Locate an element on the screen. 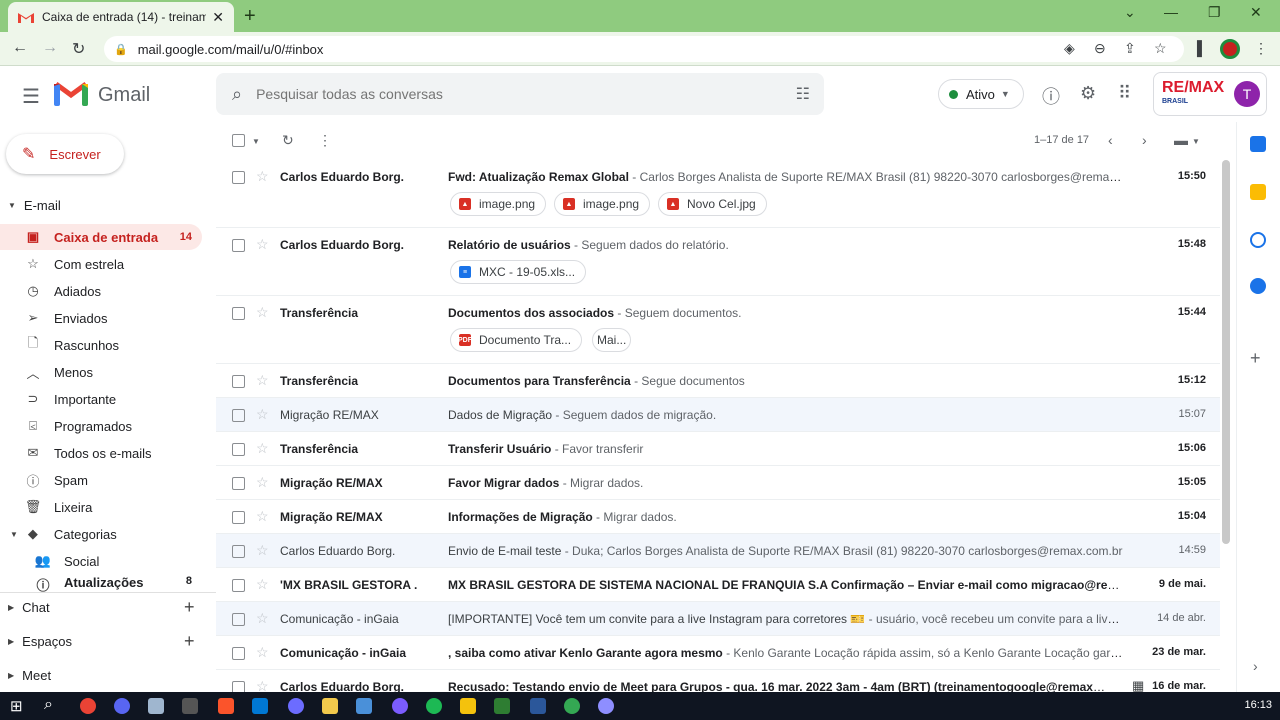  add-chat-icon: + is located at coordinates (189, 607).